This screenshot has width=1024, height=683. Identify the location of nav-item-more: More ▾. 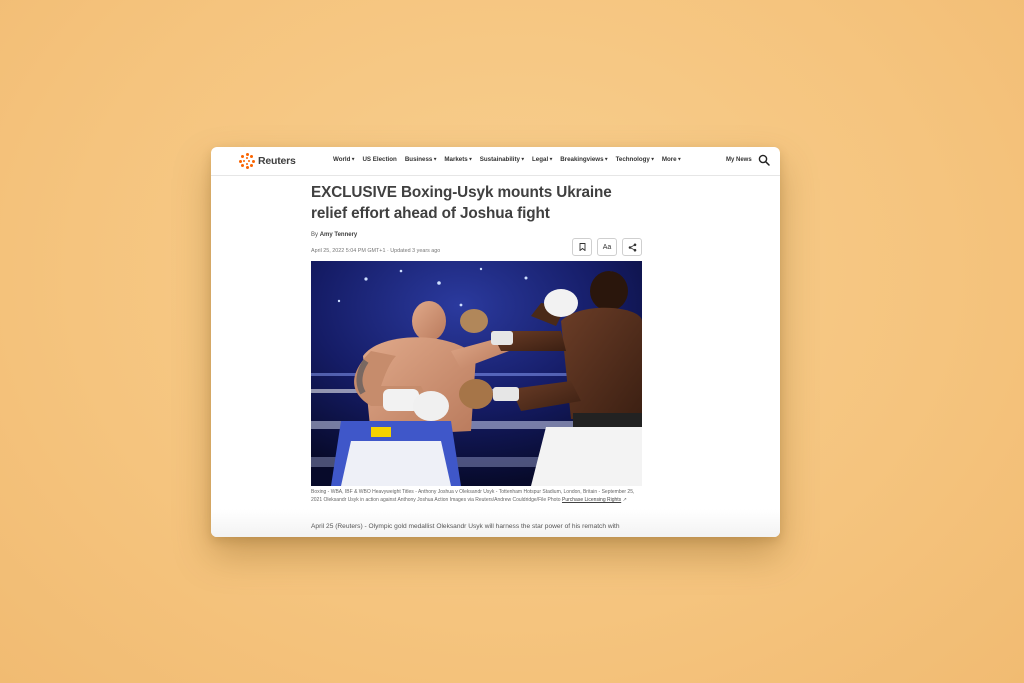
(671, 159).